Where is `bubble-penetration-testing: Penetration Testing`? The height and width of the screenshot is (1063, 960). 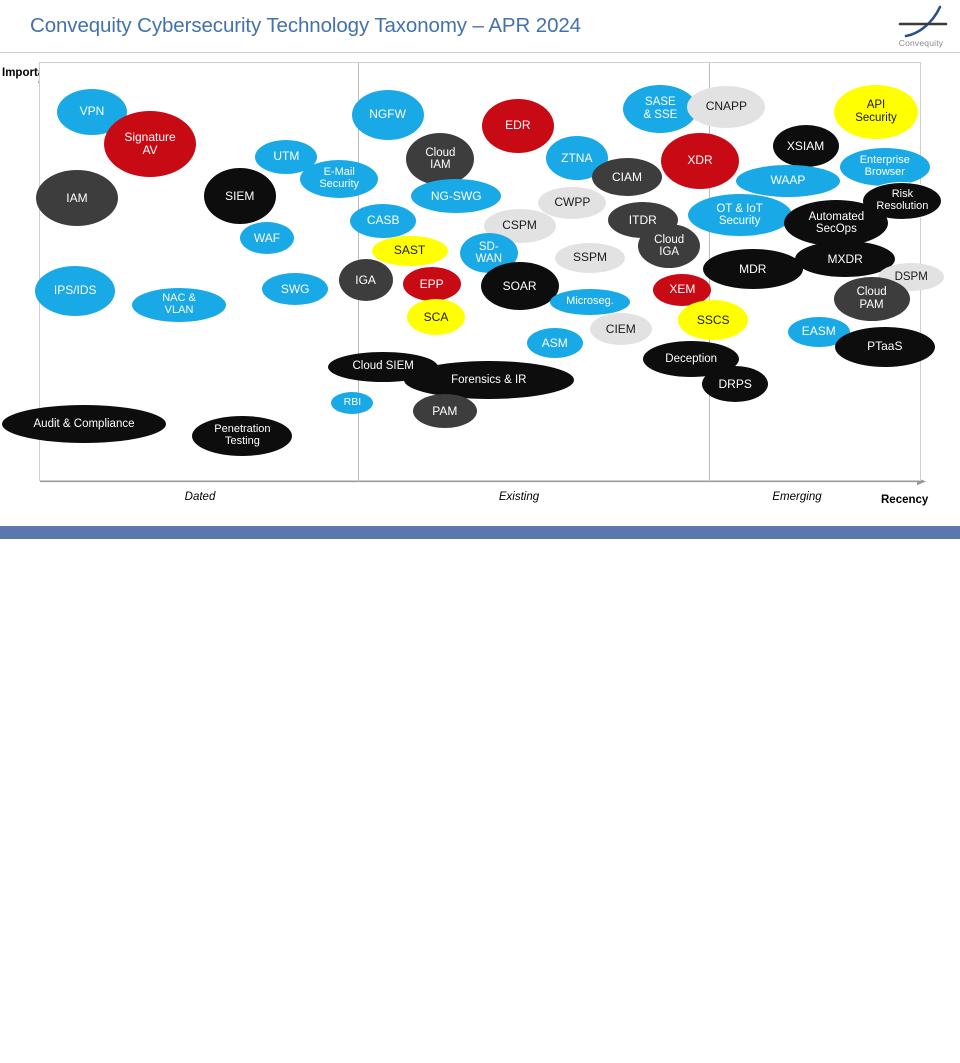
bubble-penetration-testing: Penetration Testing is located at coordinates (242, 436).